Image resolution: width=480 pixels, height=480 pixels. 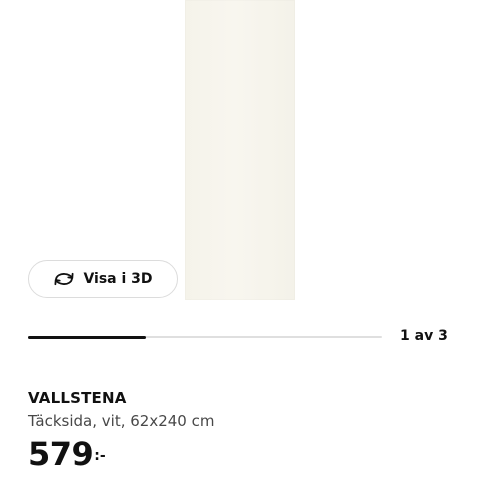 I want to click on carousel-progress-indicator, so click(x=87, y=337).